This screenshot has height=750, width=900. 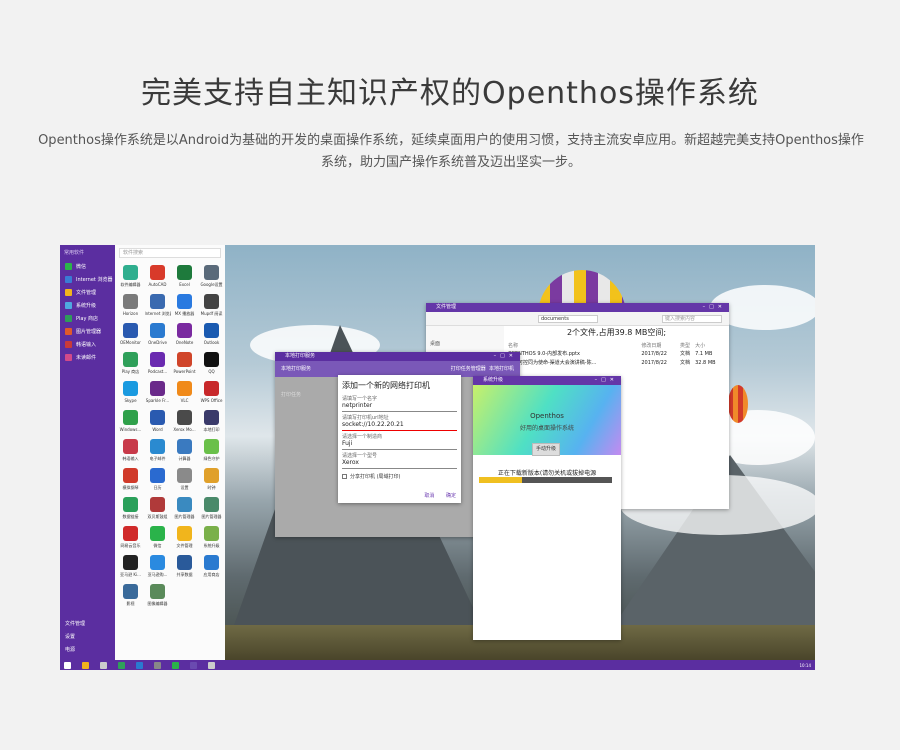 What do you see at coordinates (130, 478) in the screenshot?
I see `app-tile: 模拟钢琴` at bounding box center [130, 478].